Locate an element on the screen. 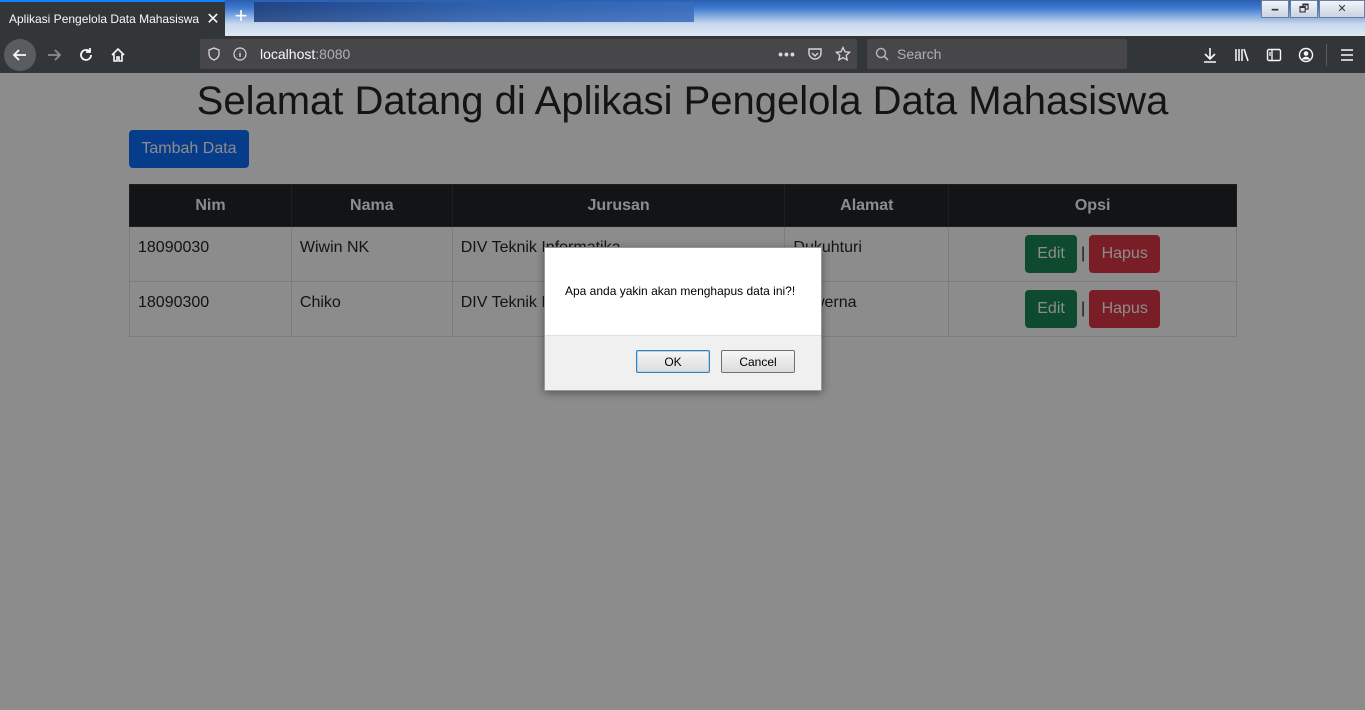 The image size is (1365, 710). arrow-right-icon is located at coordinates (55, 54).